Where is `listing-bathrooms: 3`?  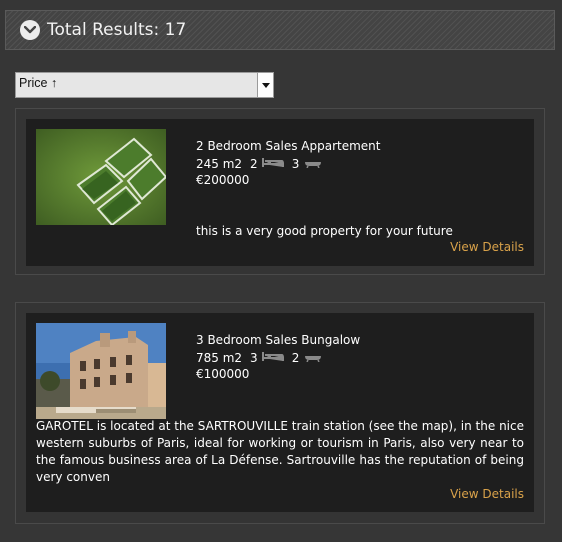
listing-bathrooms: 3 is located at coordinates (295, 163).